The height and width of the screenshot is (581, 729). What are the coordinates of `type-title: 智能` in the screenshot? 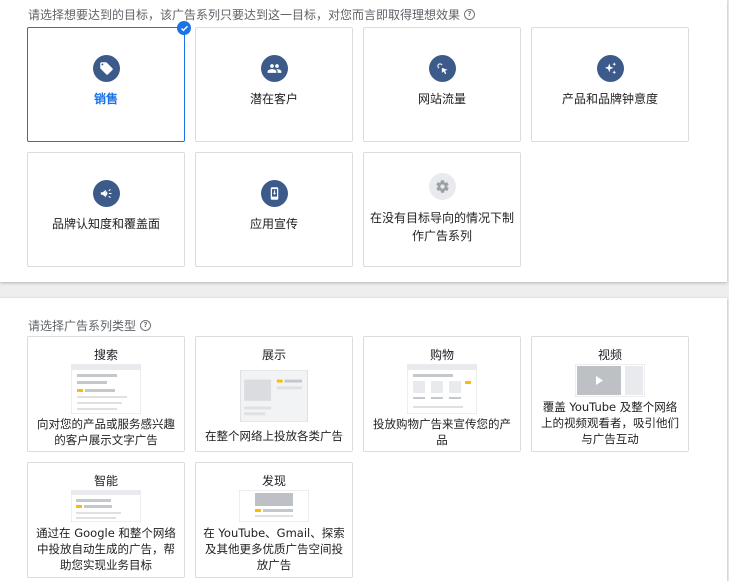 It's located at (105, 481).